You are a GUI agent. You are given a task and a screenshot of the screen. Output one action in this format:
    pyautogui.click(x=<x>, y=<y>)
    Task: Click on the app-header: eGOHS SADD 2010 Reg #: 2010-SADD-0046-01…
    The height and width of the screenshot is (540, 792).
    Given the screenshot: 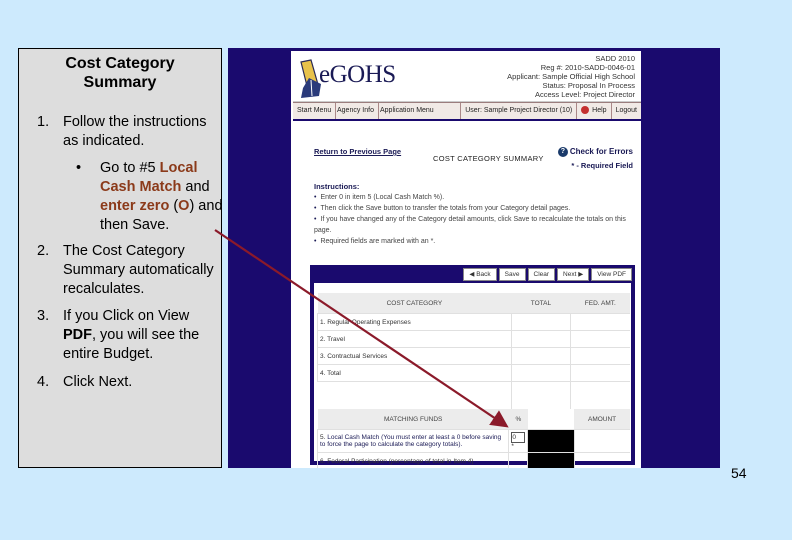 What is the action you would take?
    pyautogui.click(x=467, y=76)
    